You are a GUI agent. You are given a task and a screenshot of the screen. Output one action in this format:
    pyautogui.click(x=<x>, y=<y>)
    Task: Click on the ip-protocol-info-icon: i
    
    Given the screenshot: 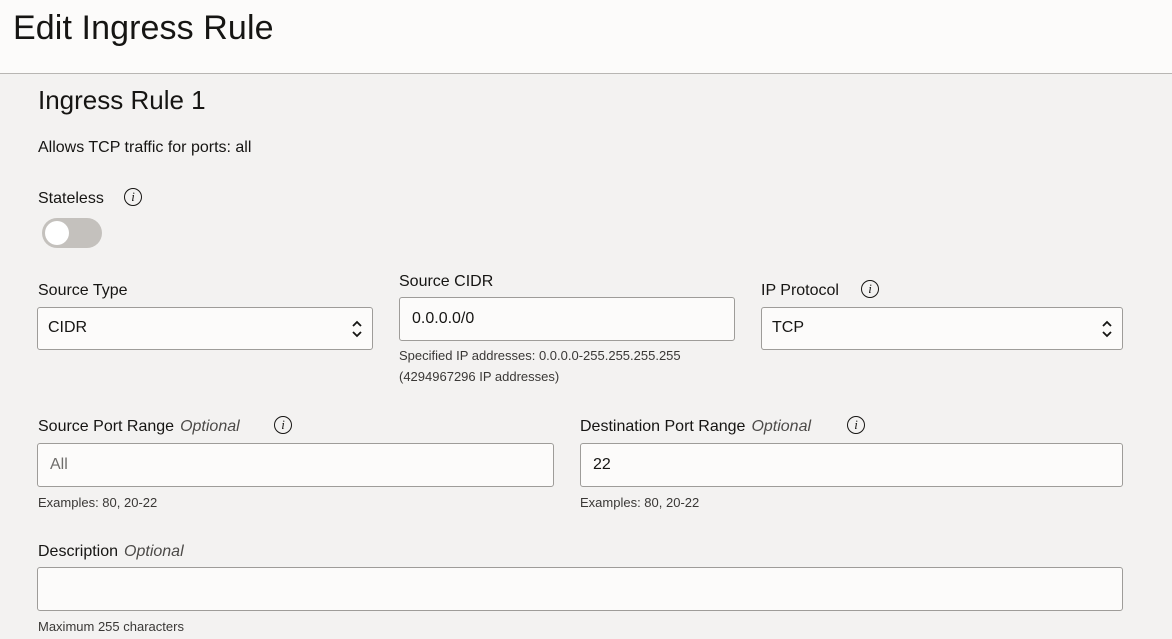 What is the action you would take?
    pyautogui.click(x=870, y=289)
    